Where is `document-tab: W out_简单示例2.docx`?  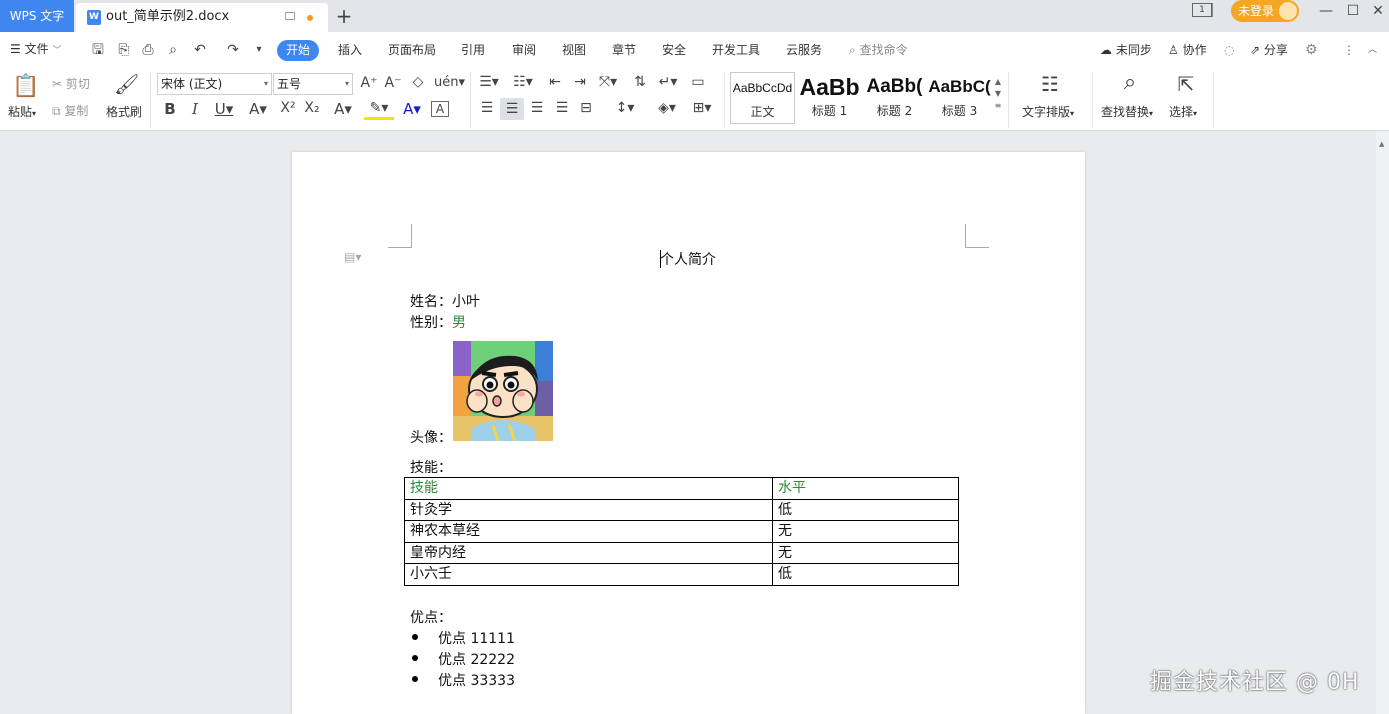 document-tab: W out_简单示例2.docx is located at coordinates (202, 17).